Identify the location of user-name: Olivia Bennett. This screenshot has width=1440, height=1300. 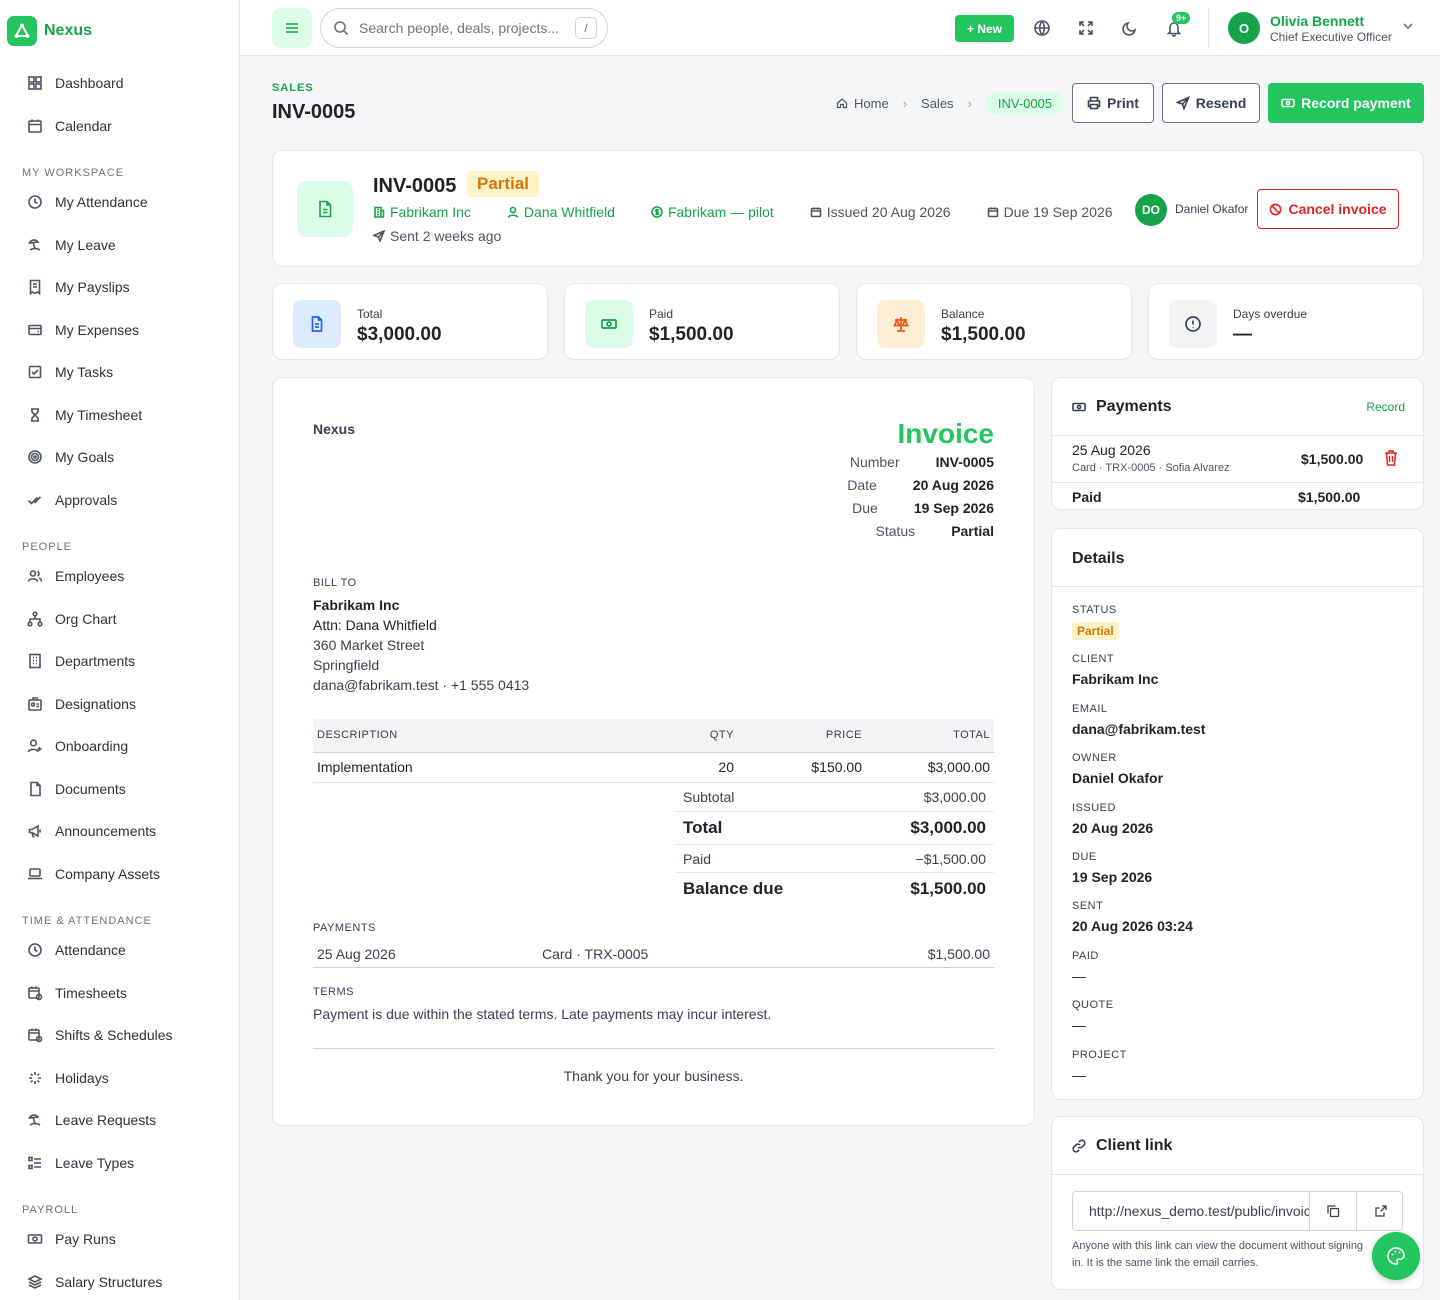
(1317, 21).